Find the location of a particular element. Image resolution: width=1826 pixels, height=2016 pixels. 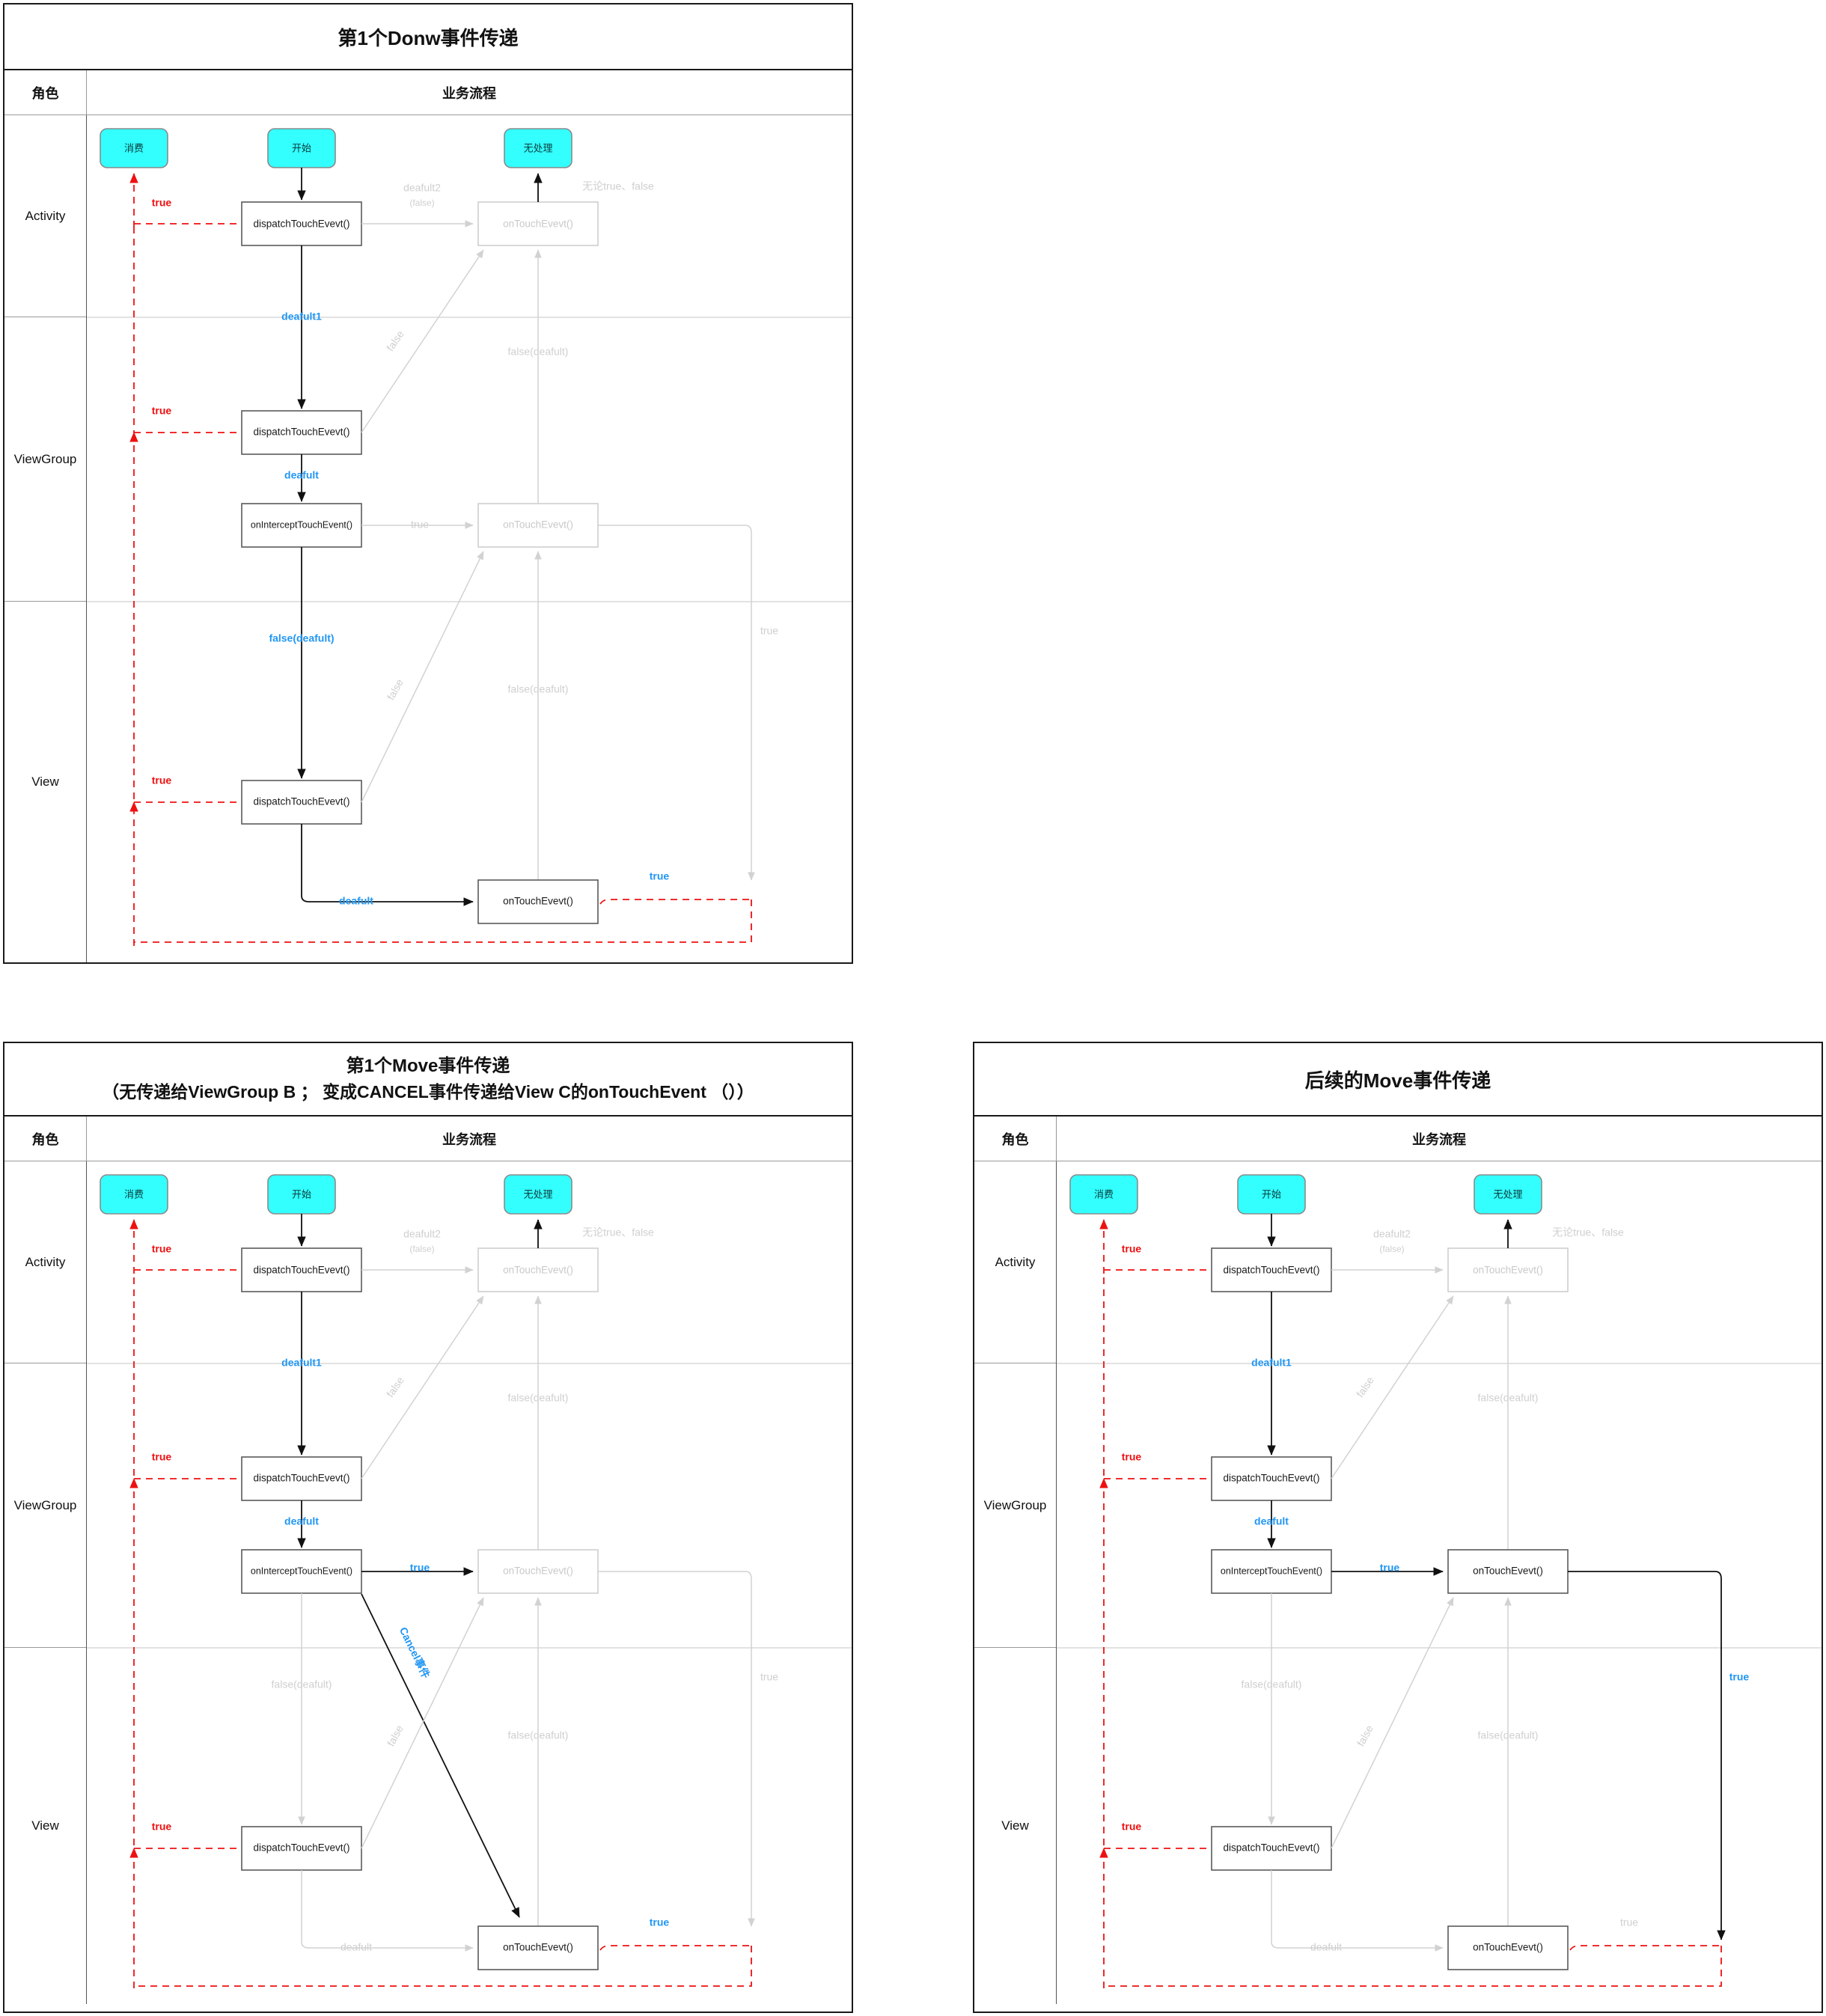

panel-title: 后续的Move事件传递 is located at coordinates (1397, 1080).